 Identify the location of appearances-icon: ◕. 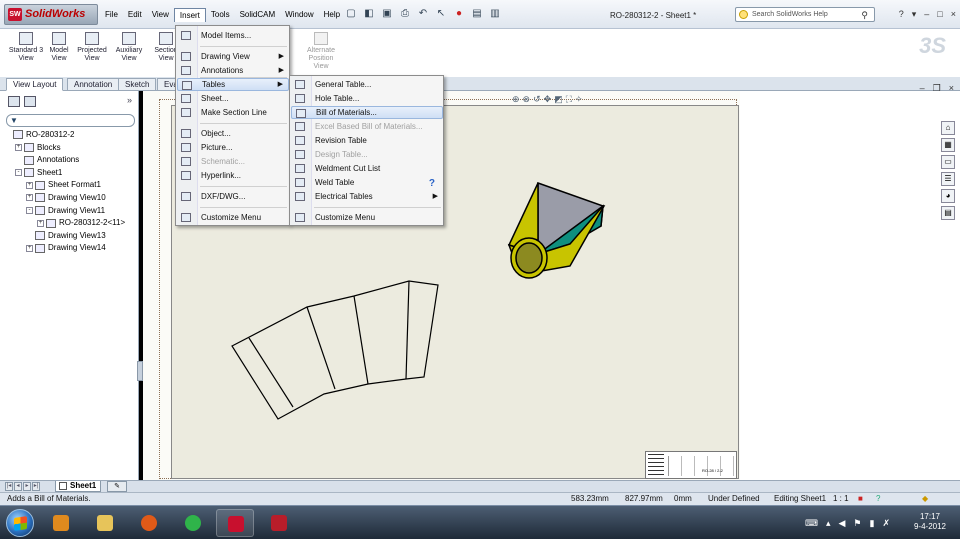
(948, 196).